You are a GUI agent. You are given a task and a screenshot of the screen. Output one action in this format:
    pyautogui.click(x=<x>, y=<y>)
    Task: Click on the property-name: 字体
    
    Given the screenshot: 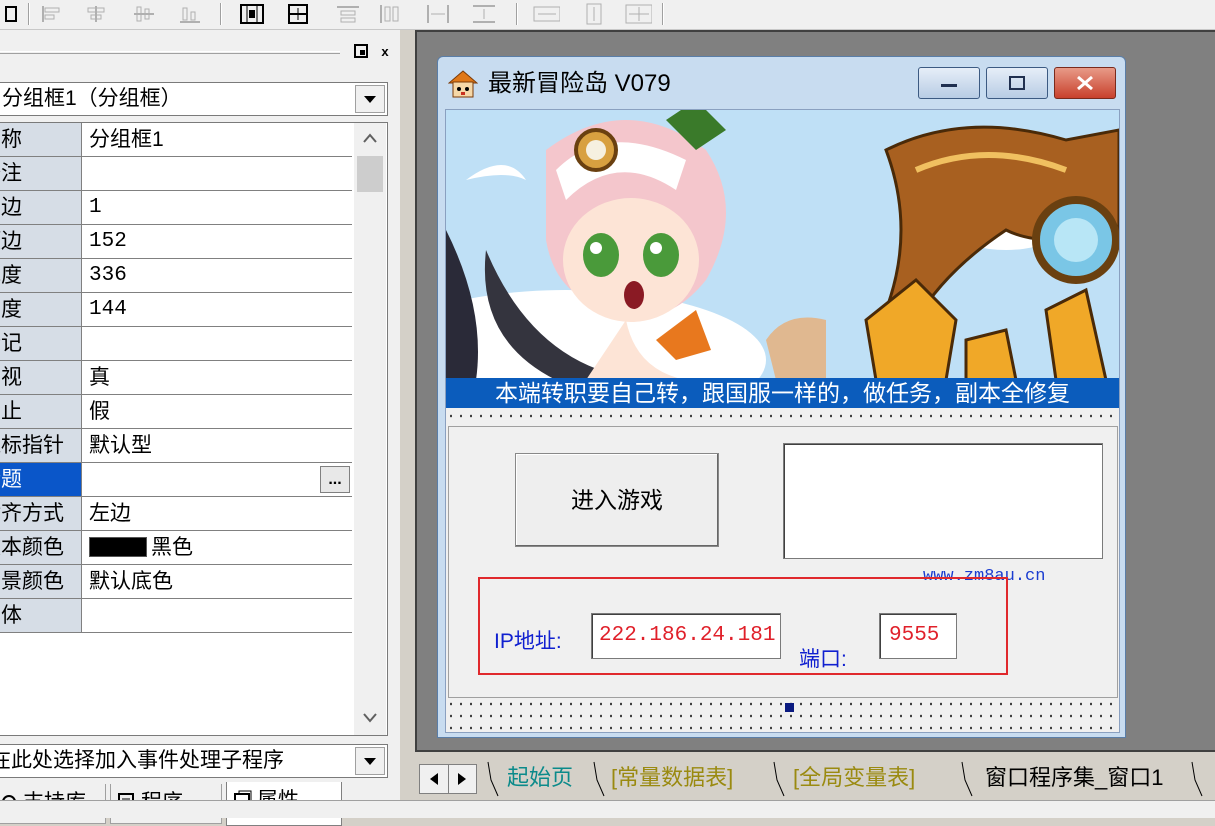 What is the action you would take?
    pyautogui.click(x=41, y=615)
    